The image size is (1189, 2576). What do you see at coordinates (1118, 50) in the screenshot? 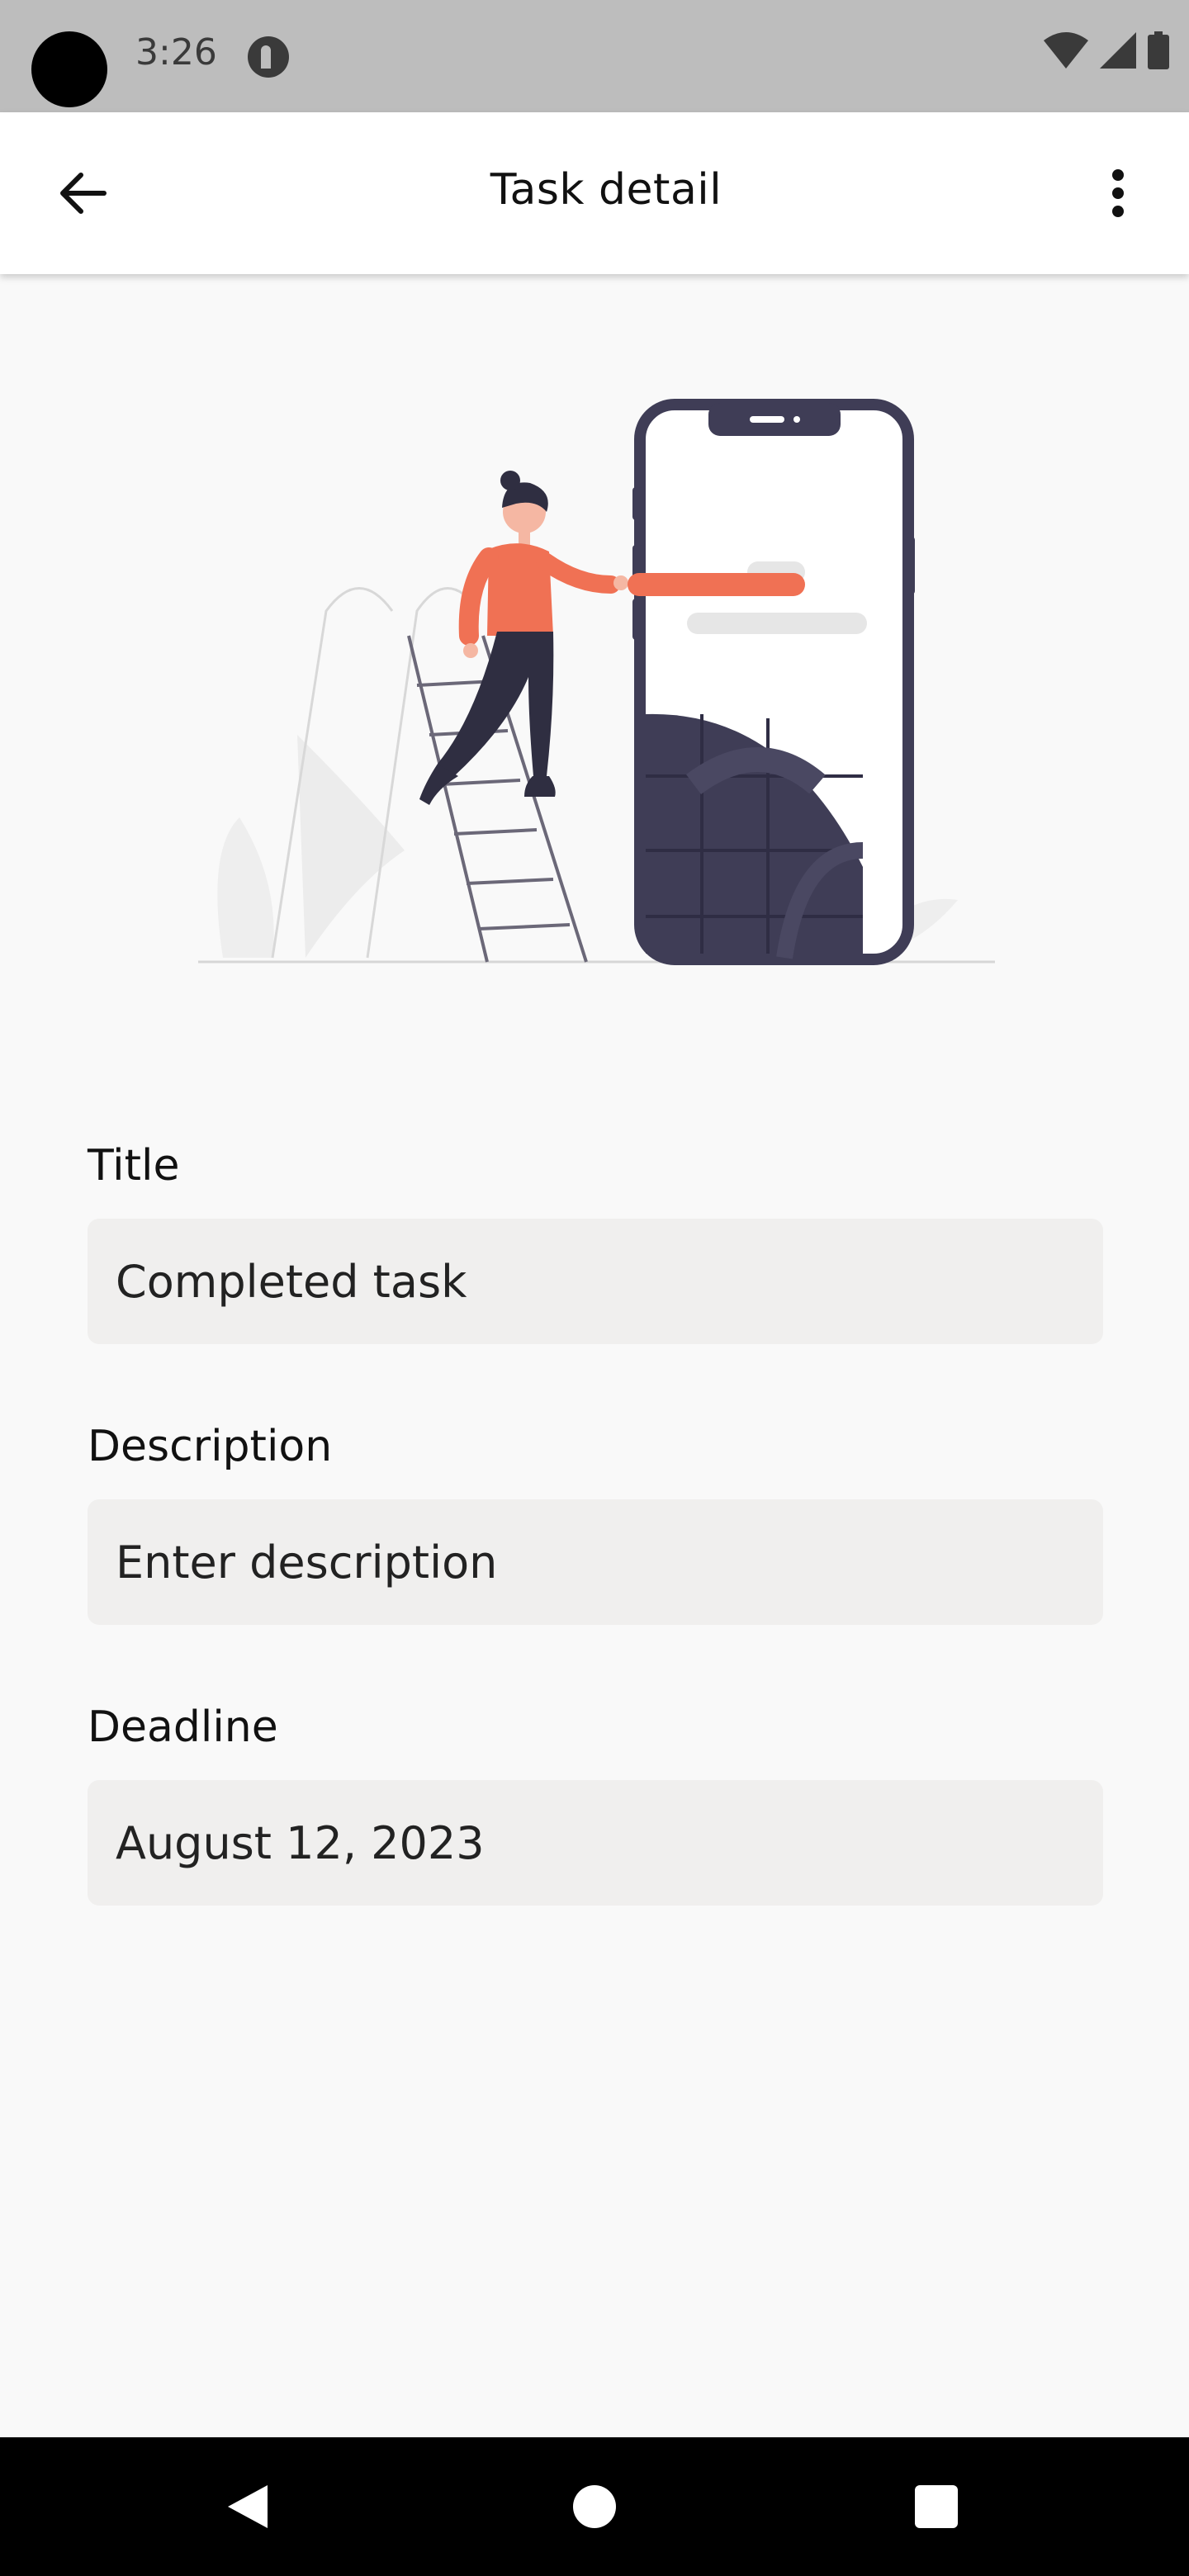
I see `cell-signal-icon` at bounding box center [1118, 50].